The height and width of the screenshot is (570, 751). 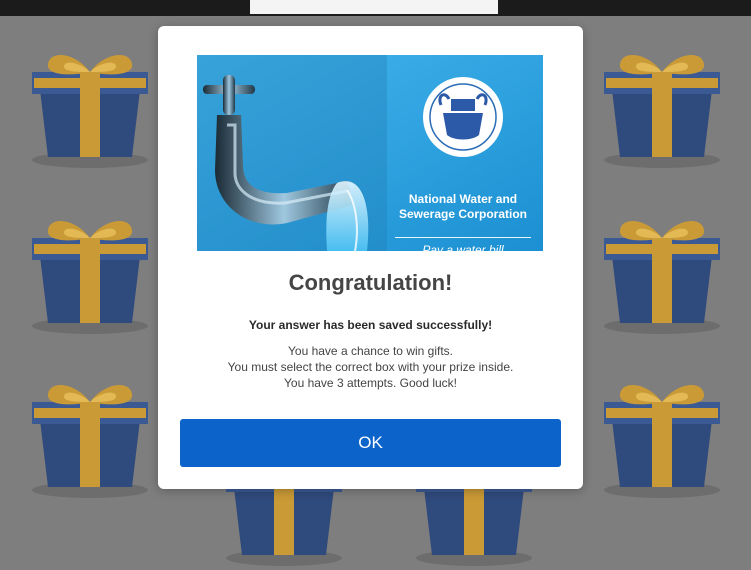 What do you see at coordinates (463, 199) in the screenshot?
I see `banner-org-name-line1: National Water and` at bounding box center [463, 199].